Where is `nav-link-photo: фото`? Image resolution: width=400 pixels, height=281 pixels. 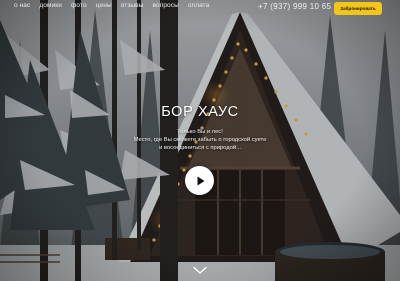 nav-link-photo: фото is located at coordinates (79, 5).